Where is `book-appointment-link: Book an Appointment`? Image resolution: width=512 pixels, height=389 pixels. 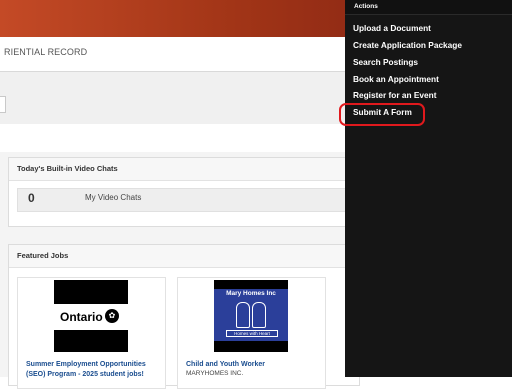 book-appointment-link: Book an Appointment is located at coordinates (396, 79).